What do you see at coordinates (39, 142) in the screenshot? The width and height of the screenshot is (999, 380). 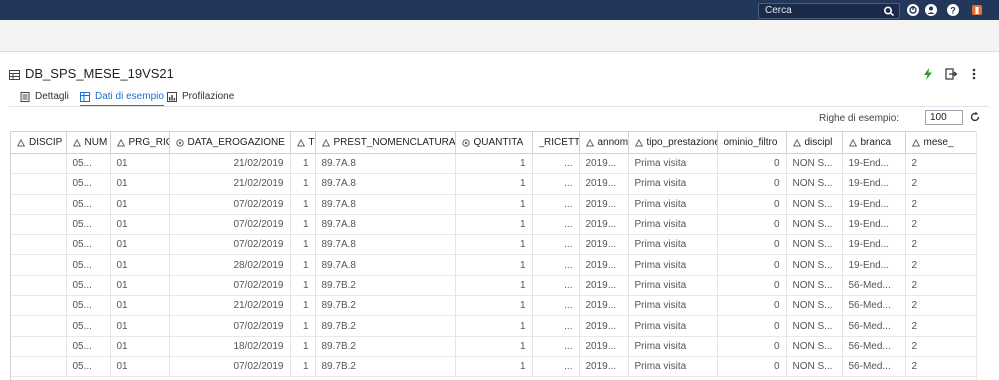 I see `column-header: DISCIP` at bounding box center [39, 142].